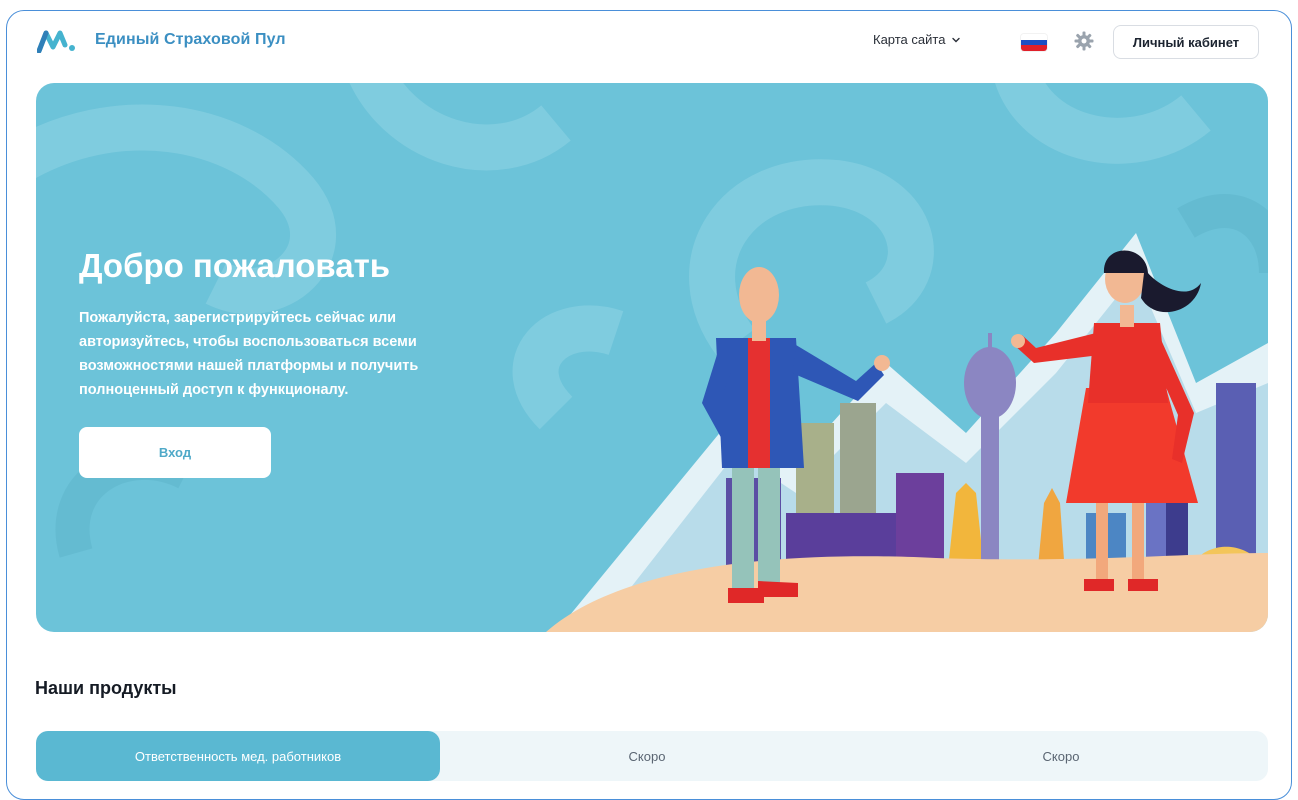 The image size is (1298, 800). Describe the element at coordinates (235, 265) in the screenshot. I see `hero-title: Добро пожаловать` at that location.